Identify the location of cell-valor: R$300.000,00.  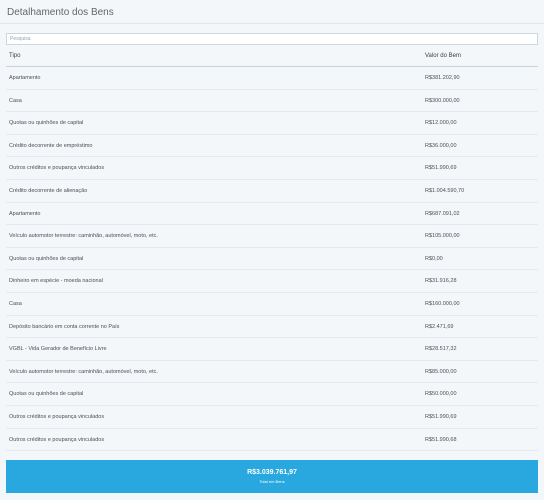
(442, 100).